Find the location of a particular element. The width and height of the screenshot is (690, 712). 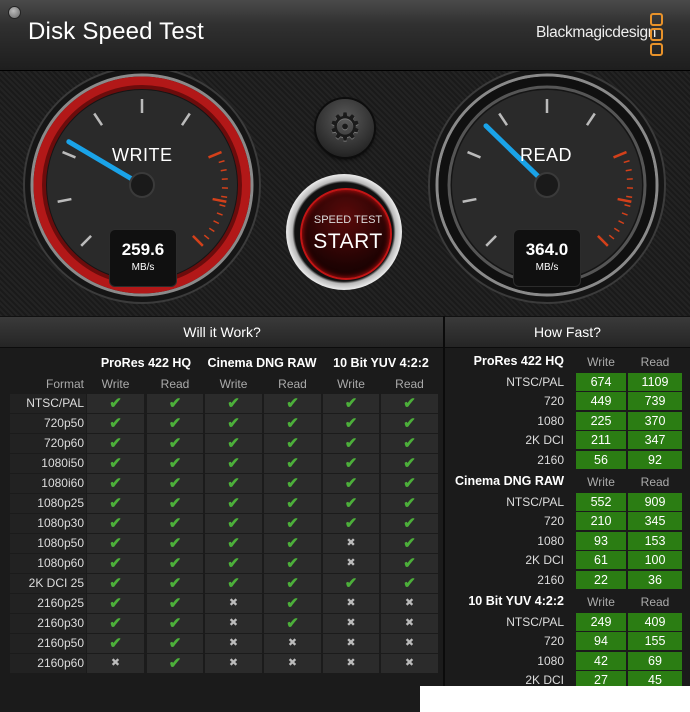

start-button: SPEED TEST START is located at coordinates (346, 234).